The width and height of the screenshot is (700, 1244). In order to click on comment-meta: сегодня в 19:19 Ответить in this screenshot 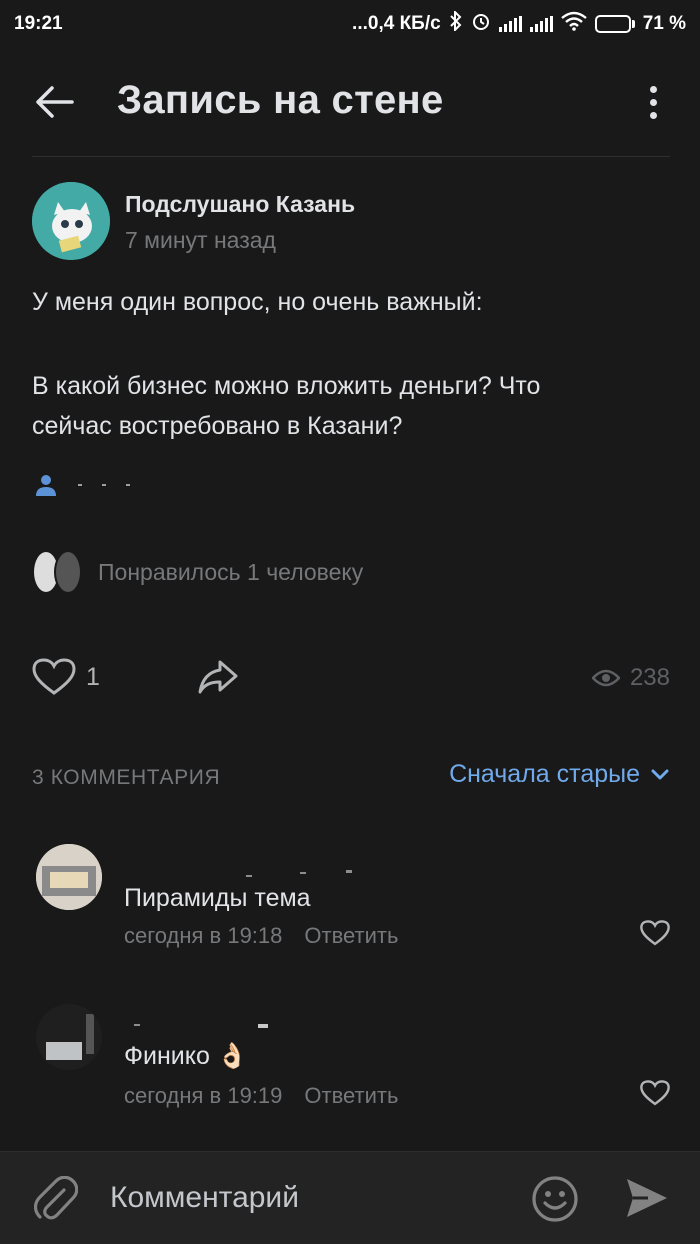, I will do `click(261, 1096)`.